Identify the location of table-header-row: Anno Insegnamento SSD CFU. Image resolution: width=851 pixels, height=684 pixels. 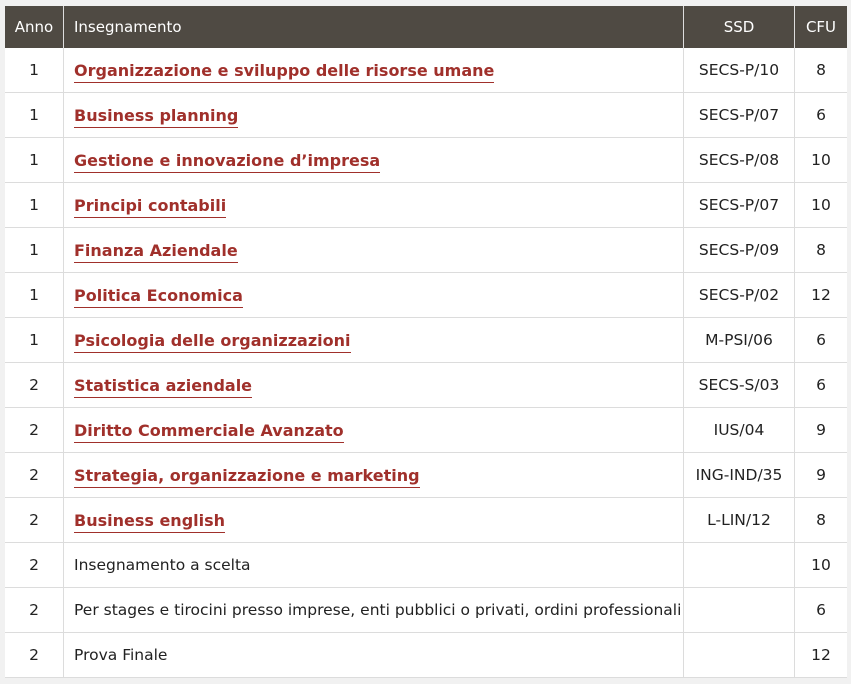
(426, 27).